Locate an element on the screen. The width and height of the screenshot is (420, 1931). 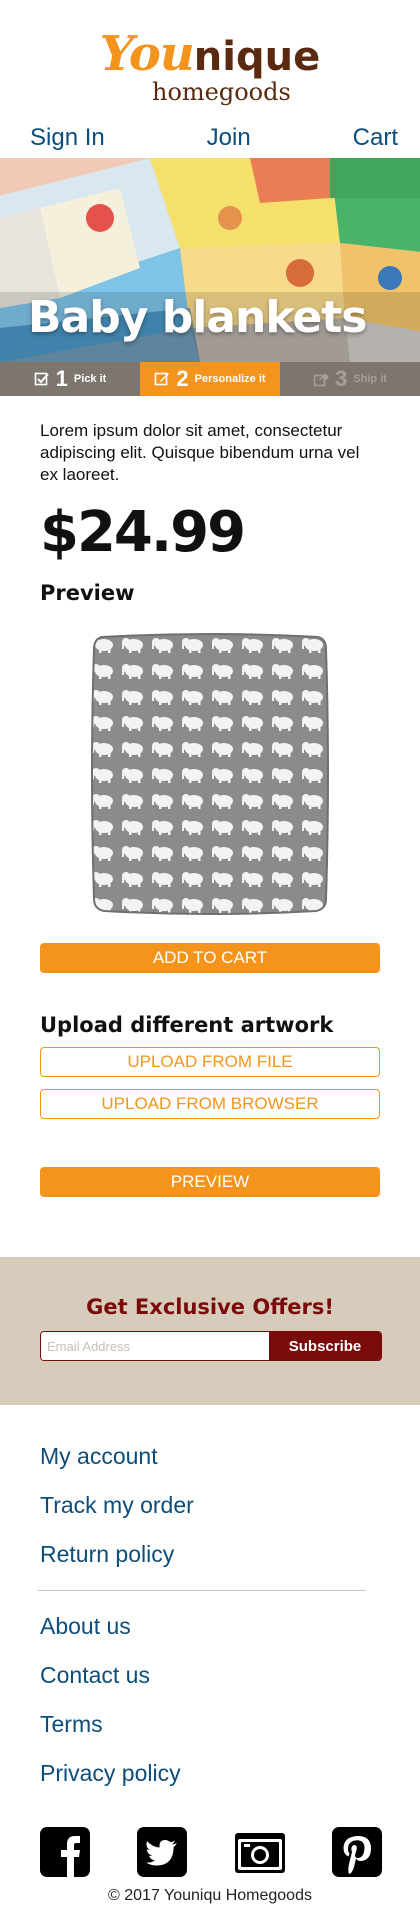
preview-button: PREVIEW is located at coordinates (210, 1182).